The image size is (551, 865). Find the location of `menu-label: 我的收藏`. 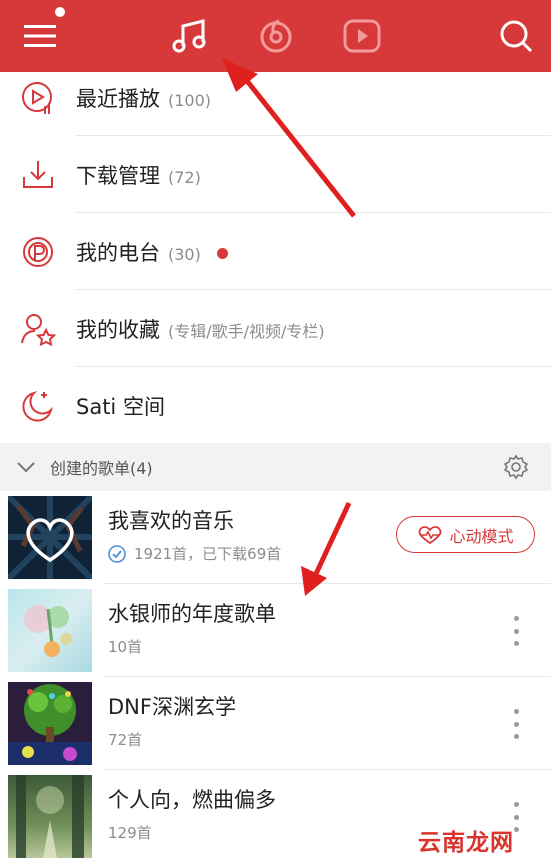

menu-label: 我的收藏 is located at coordinates (118, 329).